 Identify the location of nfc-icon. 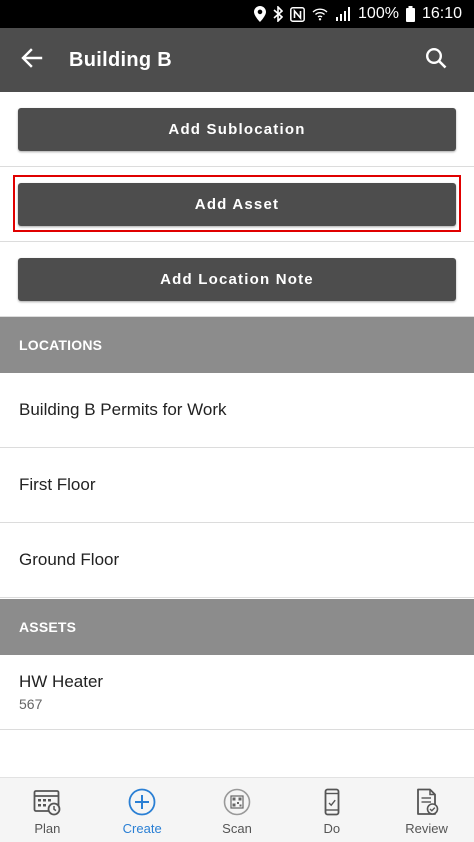
(297, 14).